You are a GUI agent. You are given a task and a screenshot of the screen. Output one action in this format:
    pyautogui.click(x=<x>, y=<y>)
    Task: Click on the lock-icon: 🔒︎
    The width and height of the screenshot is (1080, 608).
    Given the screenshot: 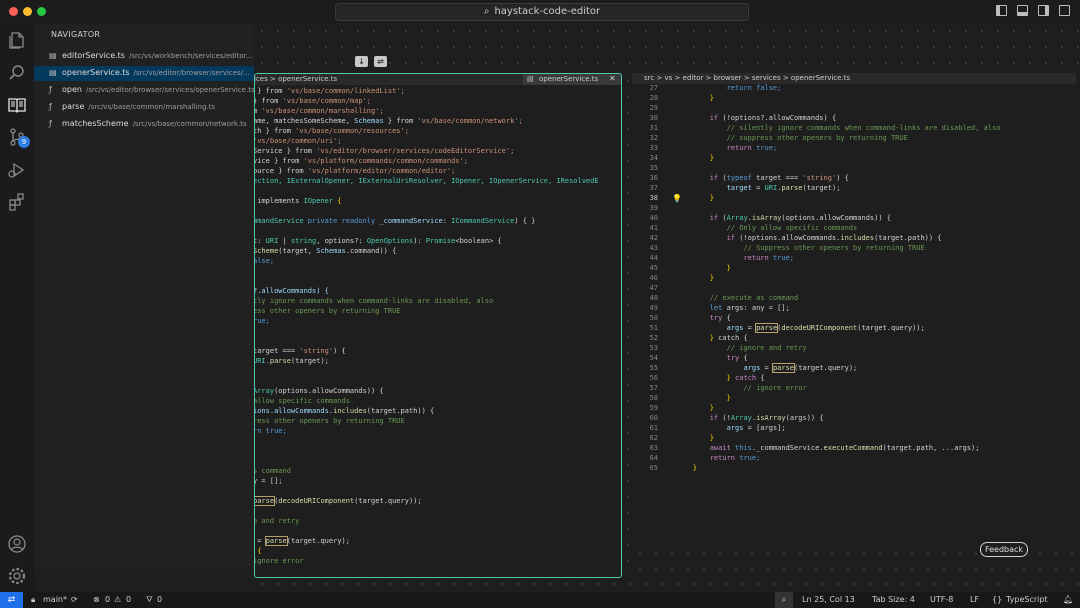 What is the action you would take?
    pyautogui.click(x=33, y=599)
    